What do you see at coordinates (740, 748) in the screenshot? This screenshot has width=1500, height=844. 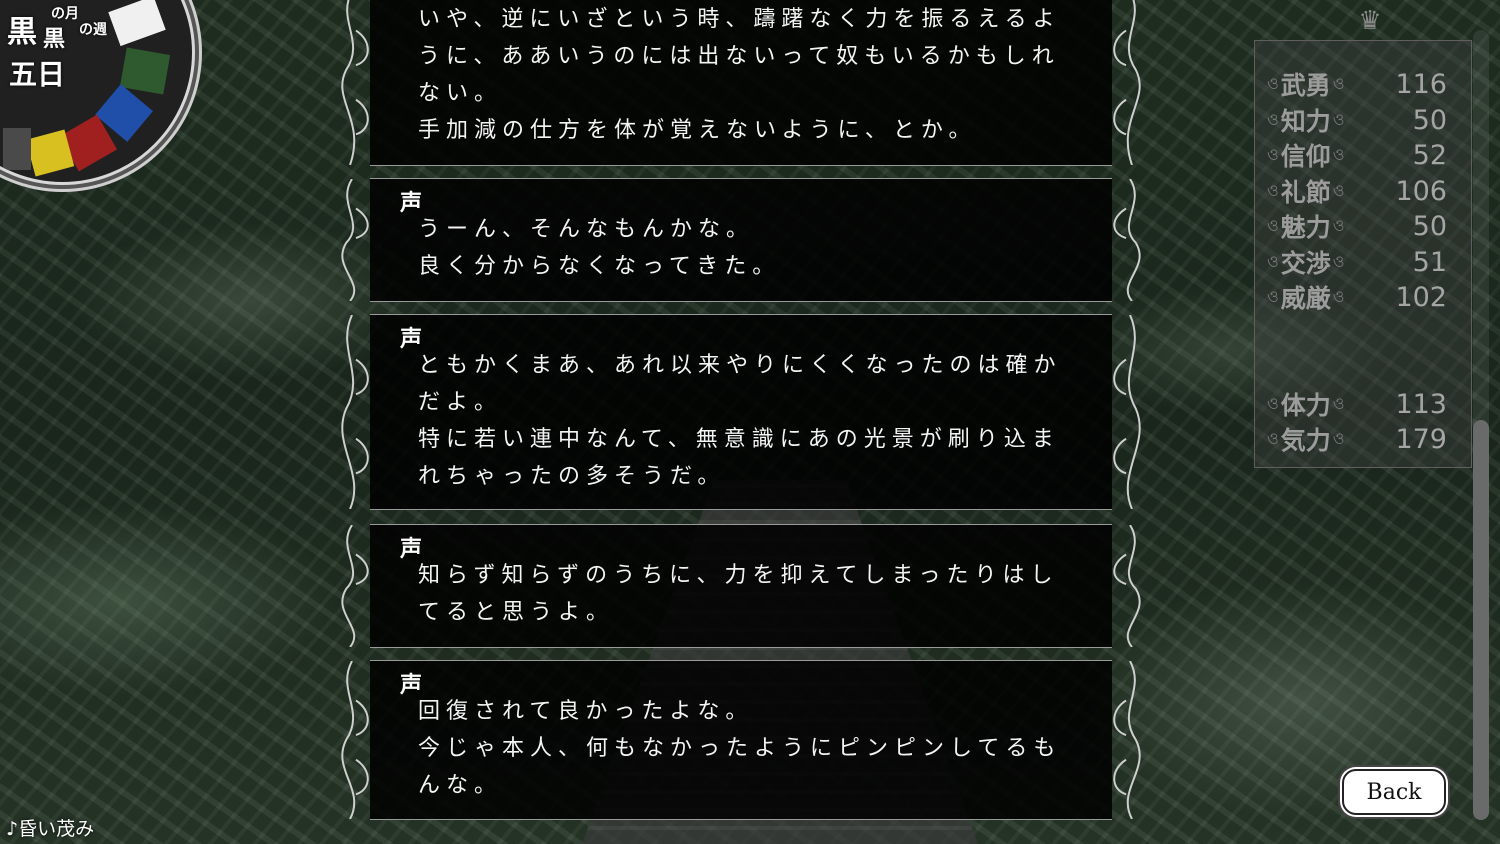 I see `log-line: 今じゃ本人、何もなかったようにピンピンしてるも` at bounding box center [740, 748].